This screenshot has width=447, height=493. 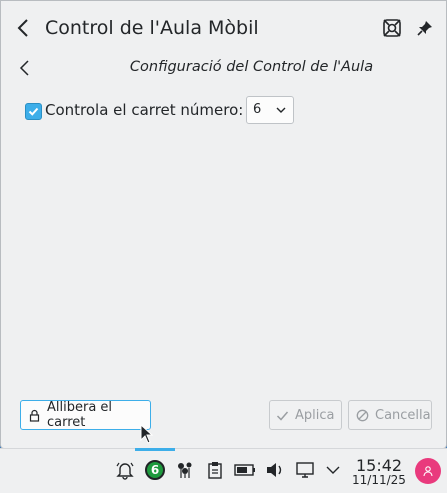 What do you see at coordinates (251, 67) in the screenshot?
I see `page-title: Configuració del Control de l'Aula` at bounding box center [251, 67].